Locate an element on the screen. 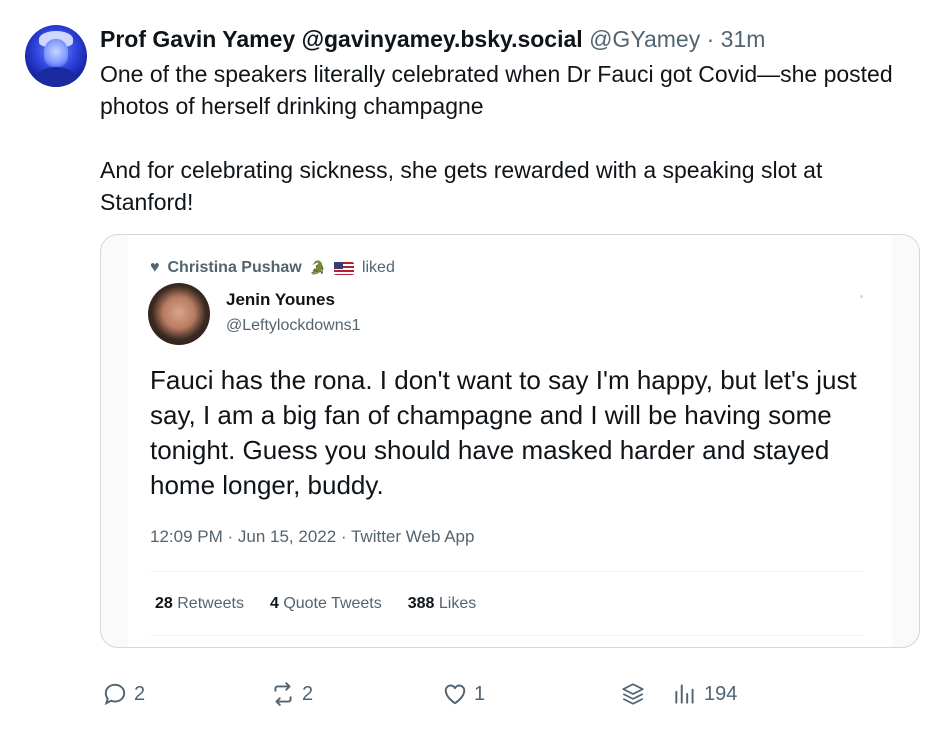 Image resolution: width=944 pixels, height=748 pixels. more-dot is located at coordinates (861, 296).